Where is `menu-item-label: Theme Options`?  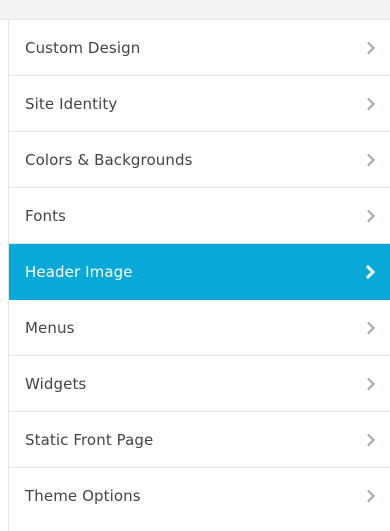
menu-item-label: Theme Options is located at coordinates (83, 496).